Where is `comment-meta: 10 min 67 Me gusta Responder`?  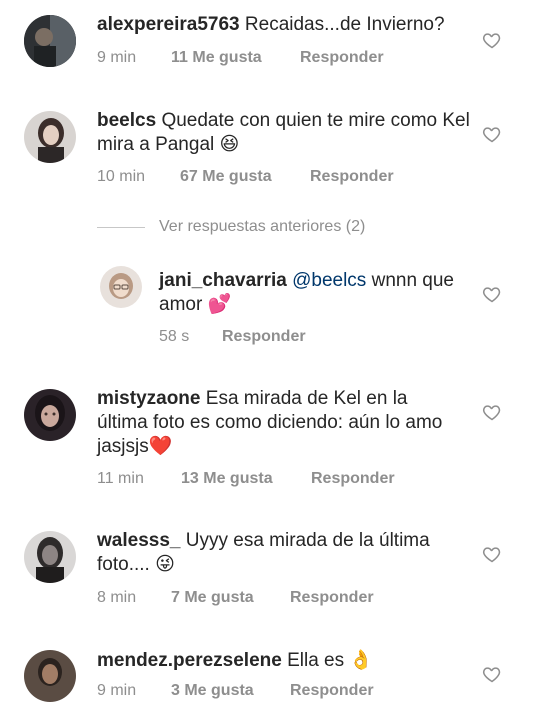 comment-meta: 10 min 67 Me gusta Responder is located at coordinates (245, 177).